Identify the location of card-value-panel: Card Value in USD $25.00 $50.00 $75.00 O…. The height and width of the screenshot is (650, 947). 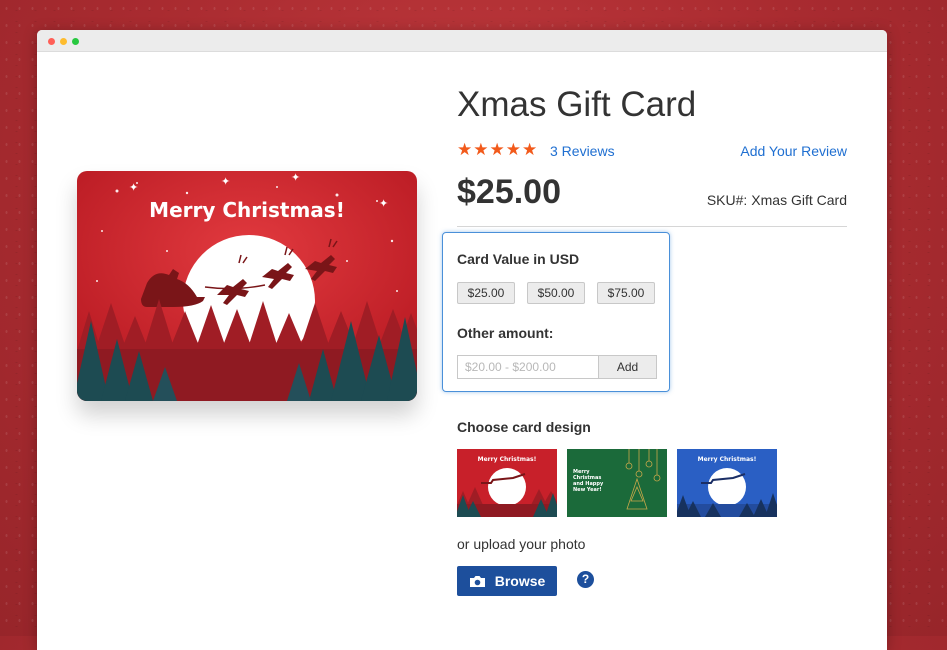
(556, 312).